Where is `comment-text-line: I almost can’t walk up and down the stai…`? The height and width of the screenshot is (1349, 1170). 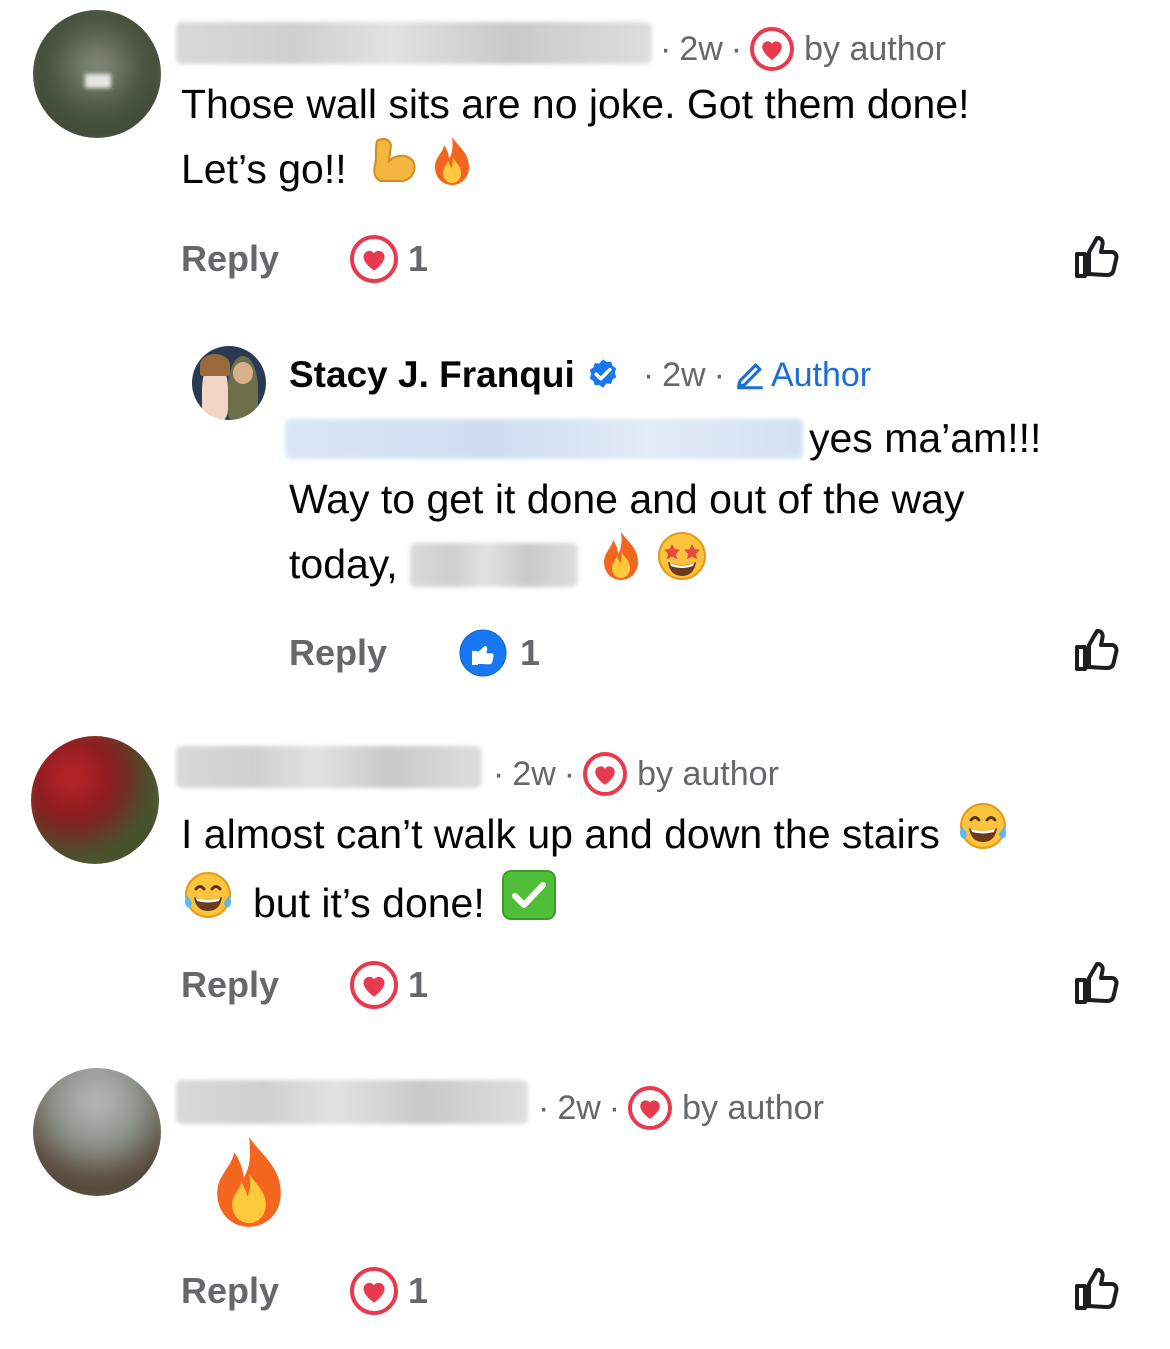 comment-text-line: I almost can’t walk up and down the stai… is located at coordinates (560, 834).